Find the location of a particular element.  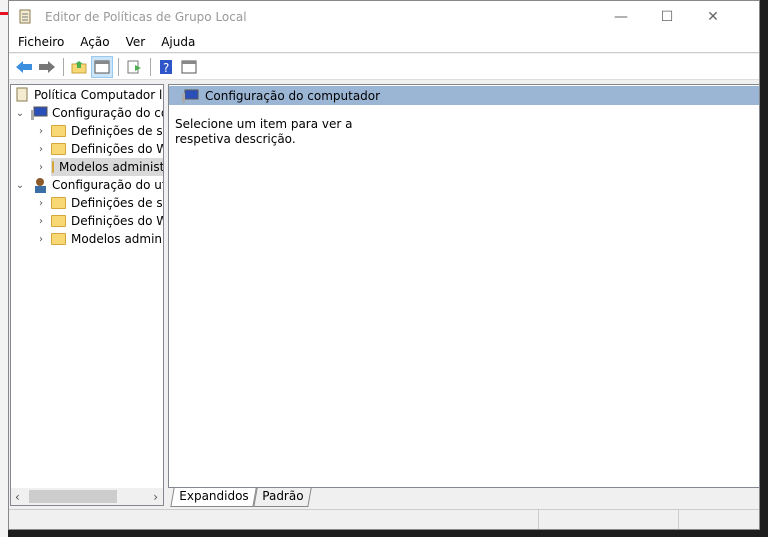

back-arrow-icon is located at coordinates (24, 66).